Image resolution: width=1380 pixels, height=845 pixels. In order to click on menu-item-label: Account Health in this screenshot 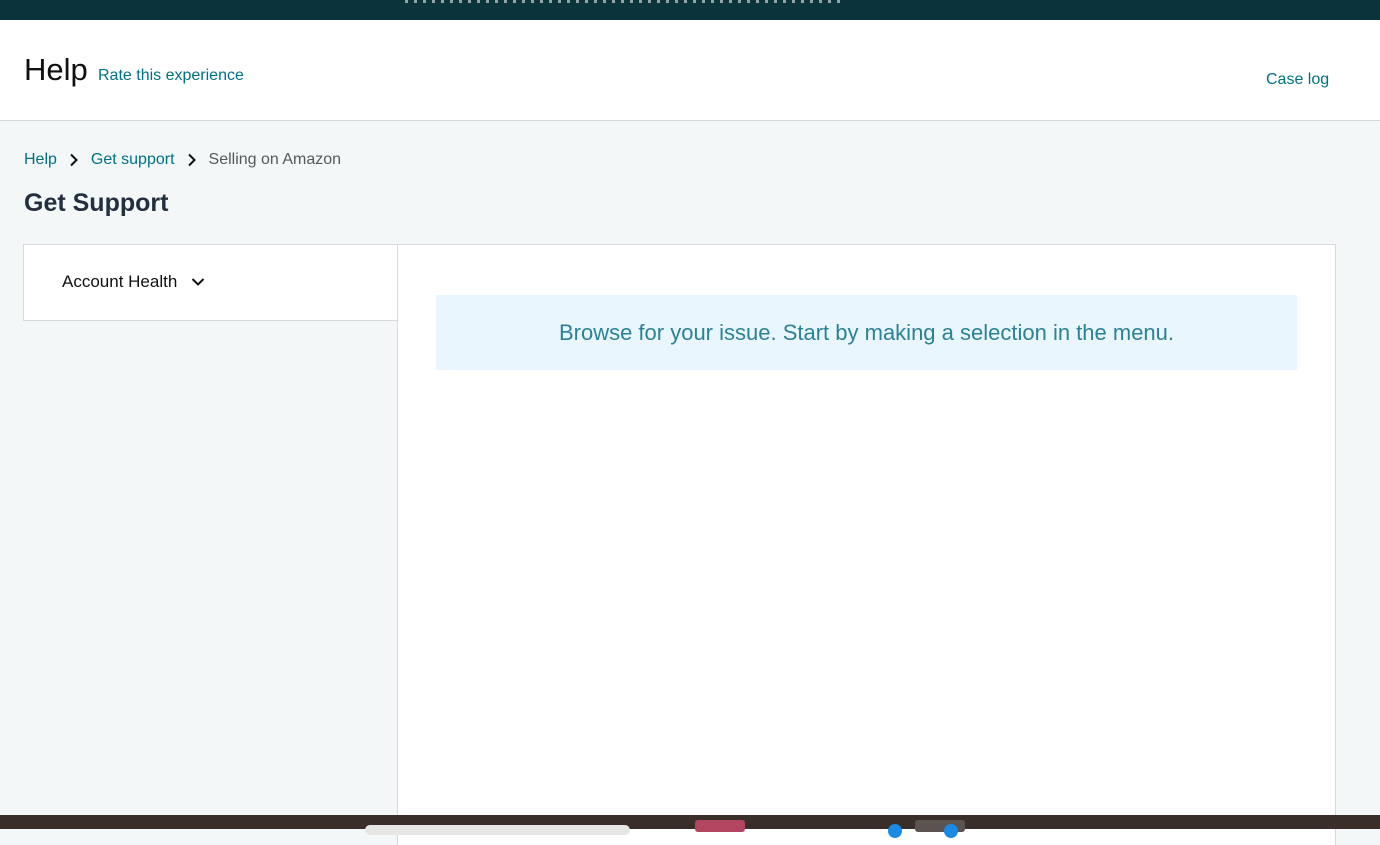, I will do `click(120, 281)`.